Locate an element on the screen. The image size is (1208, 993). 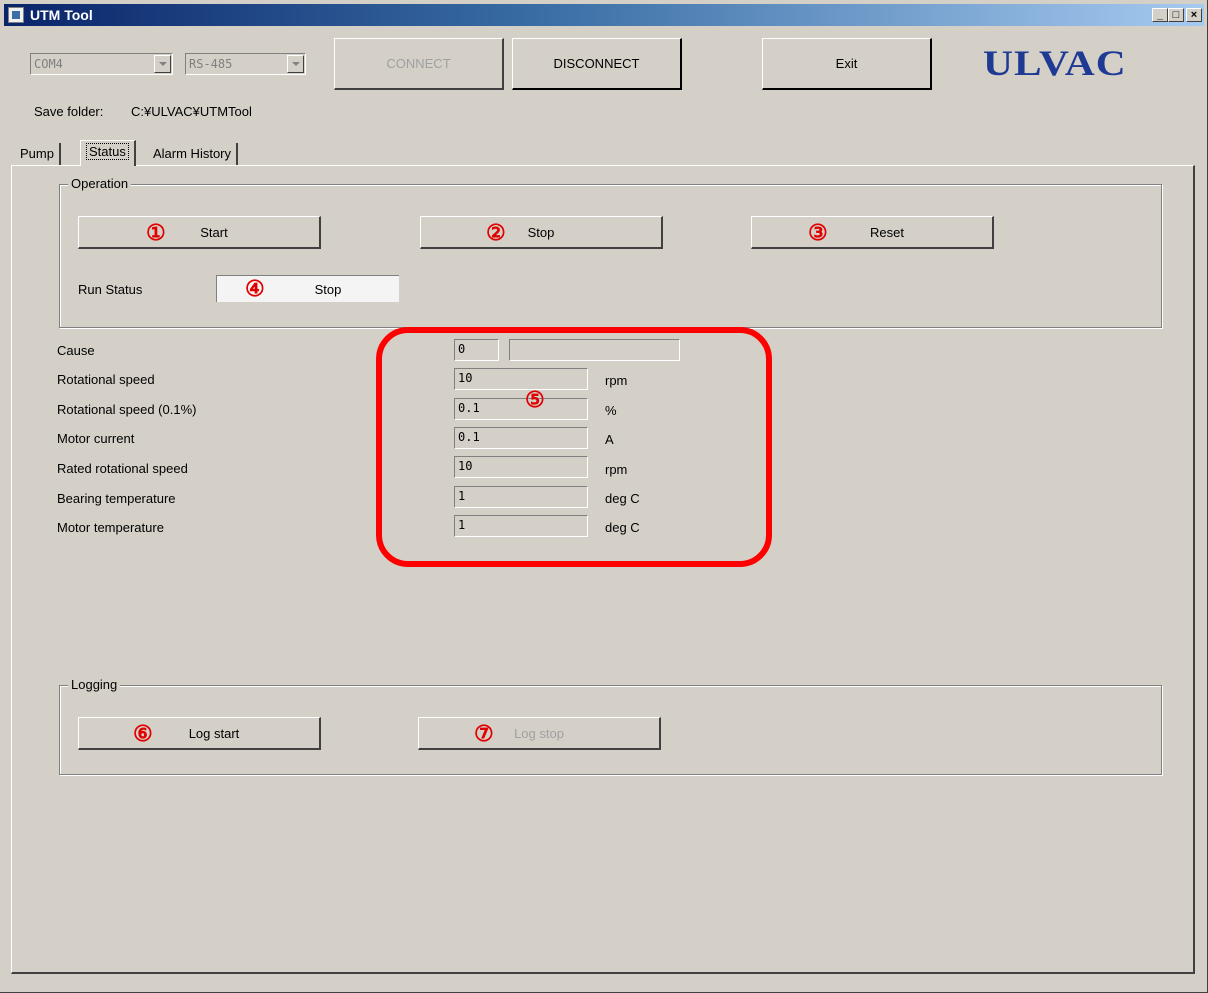
operation-title: Operation is located at coordinates (100, 183).